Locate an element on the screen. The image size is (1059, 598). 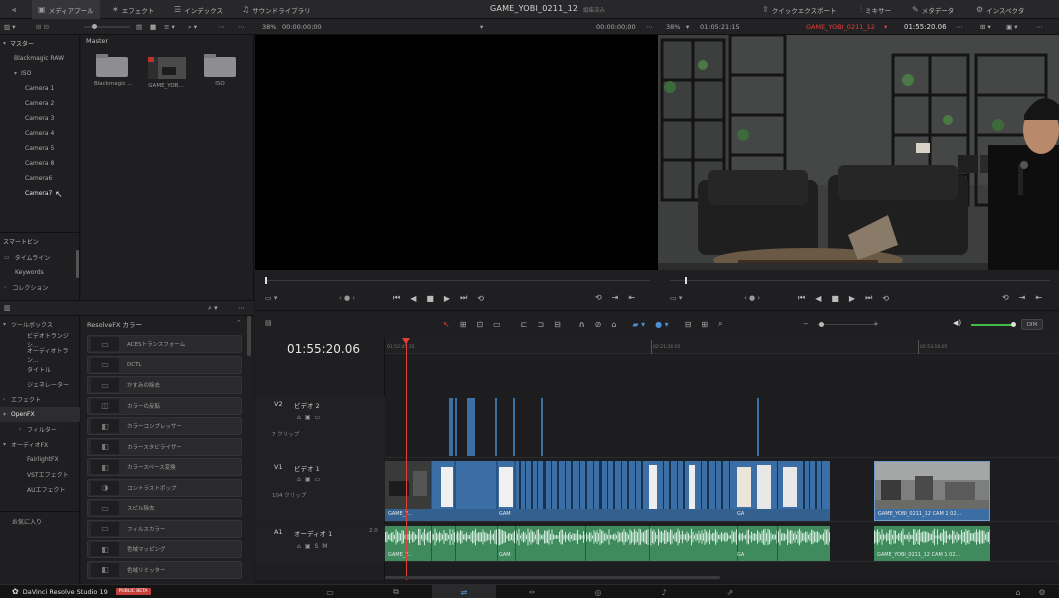
track-name: ビデオ 2 is located at coordinates (307, 405).